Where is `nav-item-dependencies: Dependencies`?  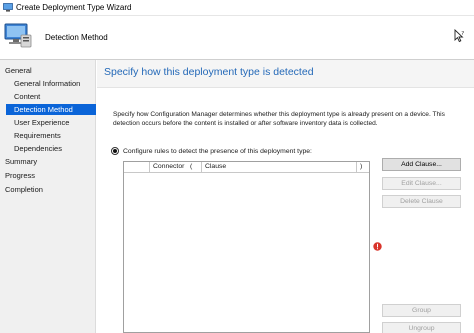 nav-item-dependencies: Dependencies is located at coordinates (54, 148).